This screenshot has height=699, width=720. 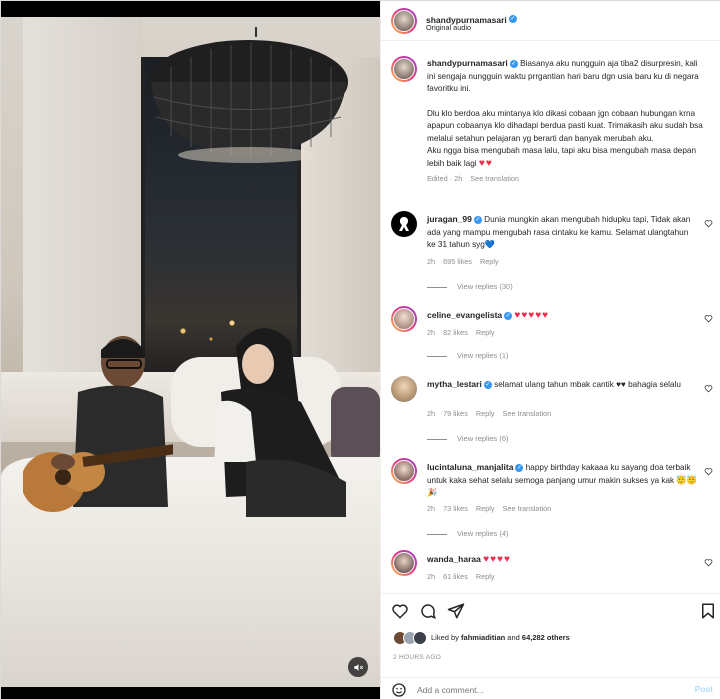 What do you see at coordinates (399, 690) in the screenshot?
I see `emoji-smiley-icon` at bounding box center [399, 690].